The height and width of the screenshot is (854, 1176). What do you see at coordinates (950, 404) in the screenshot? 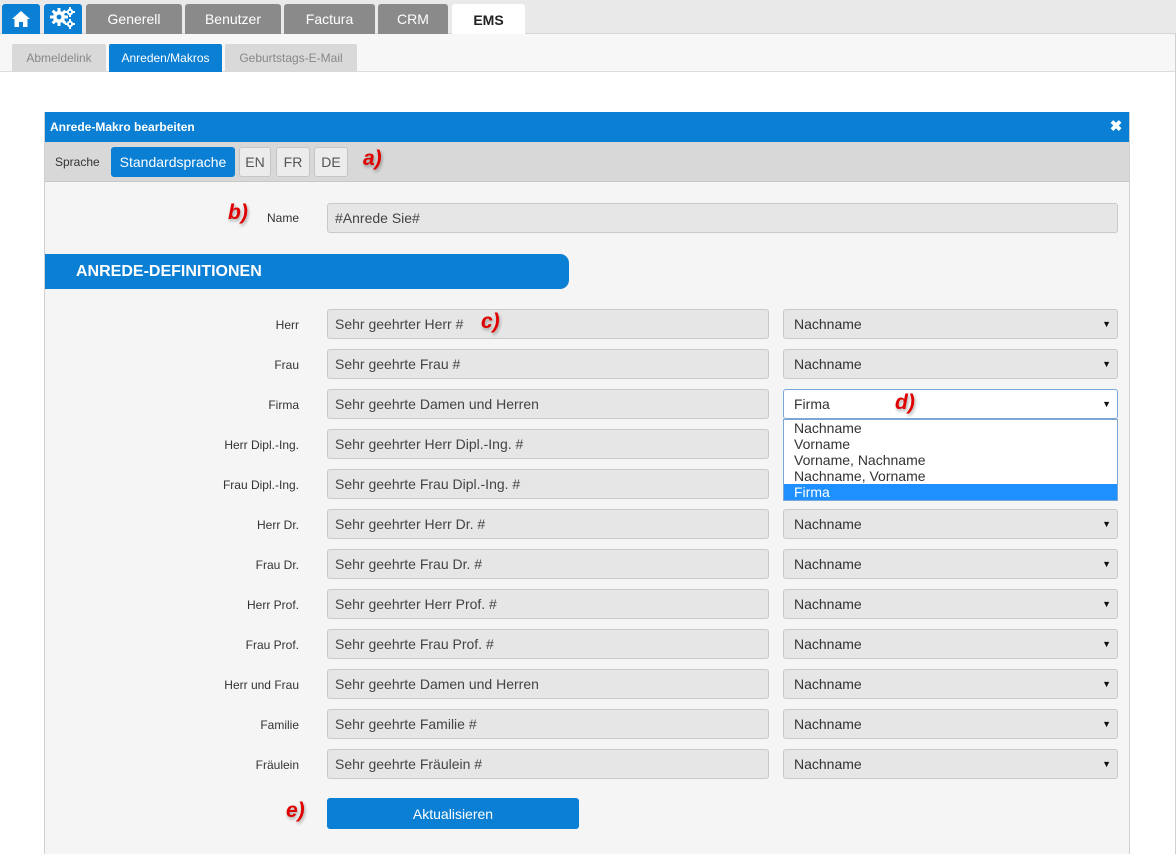
I see `name-format-select-open: Firma ▼` at bounding box center [950, 404].